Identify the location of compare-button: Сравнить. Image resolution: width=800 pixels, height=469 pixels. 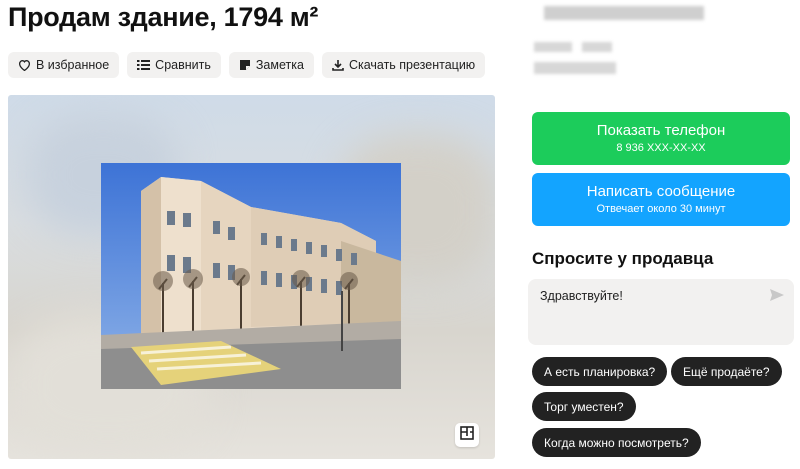
(174, 65).